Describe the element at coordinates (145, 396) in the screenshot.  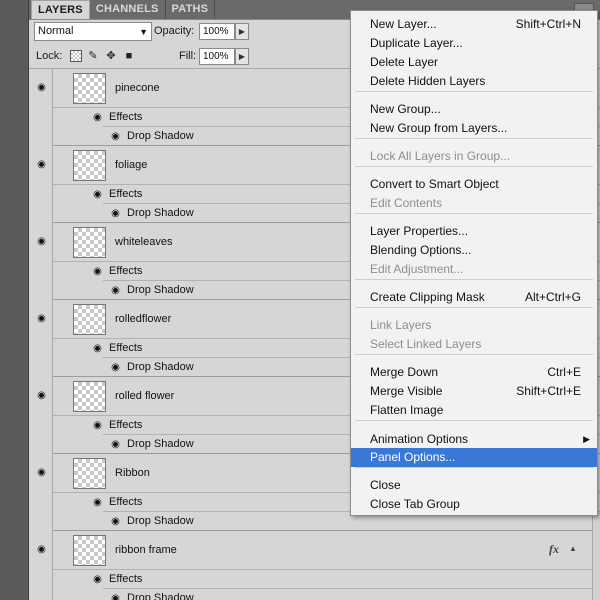
I see `layer-name: rolled flower` at that location.